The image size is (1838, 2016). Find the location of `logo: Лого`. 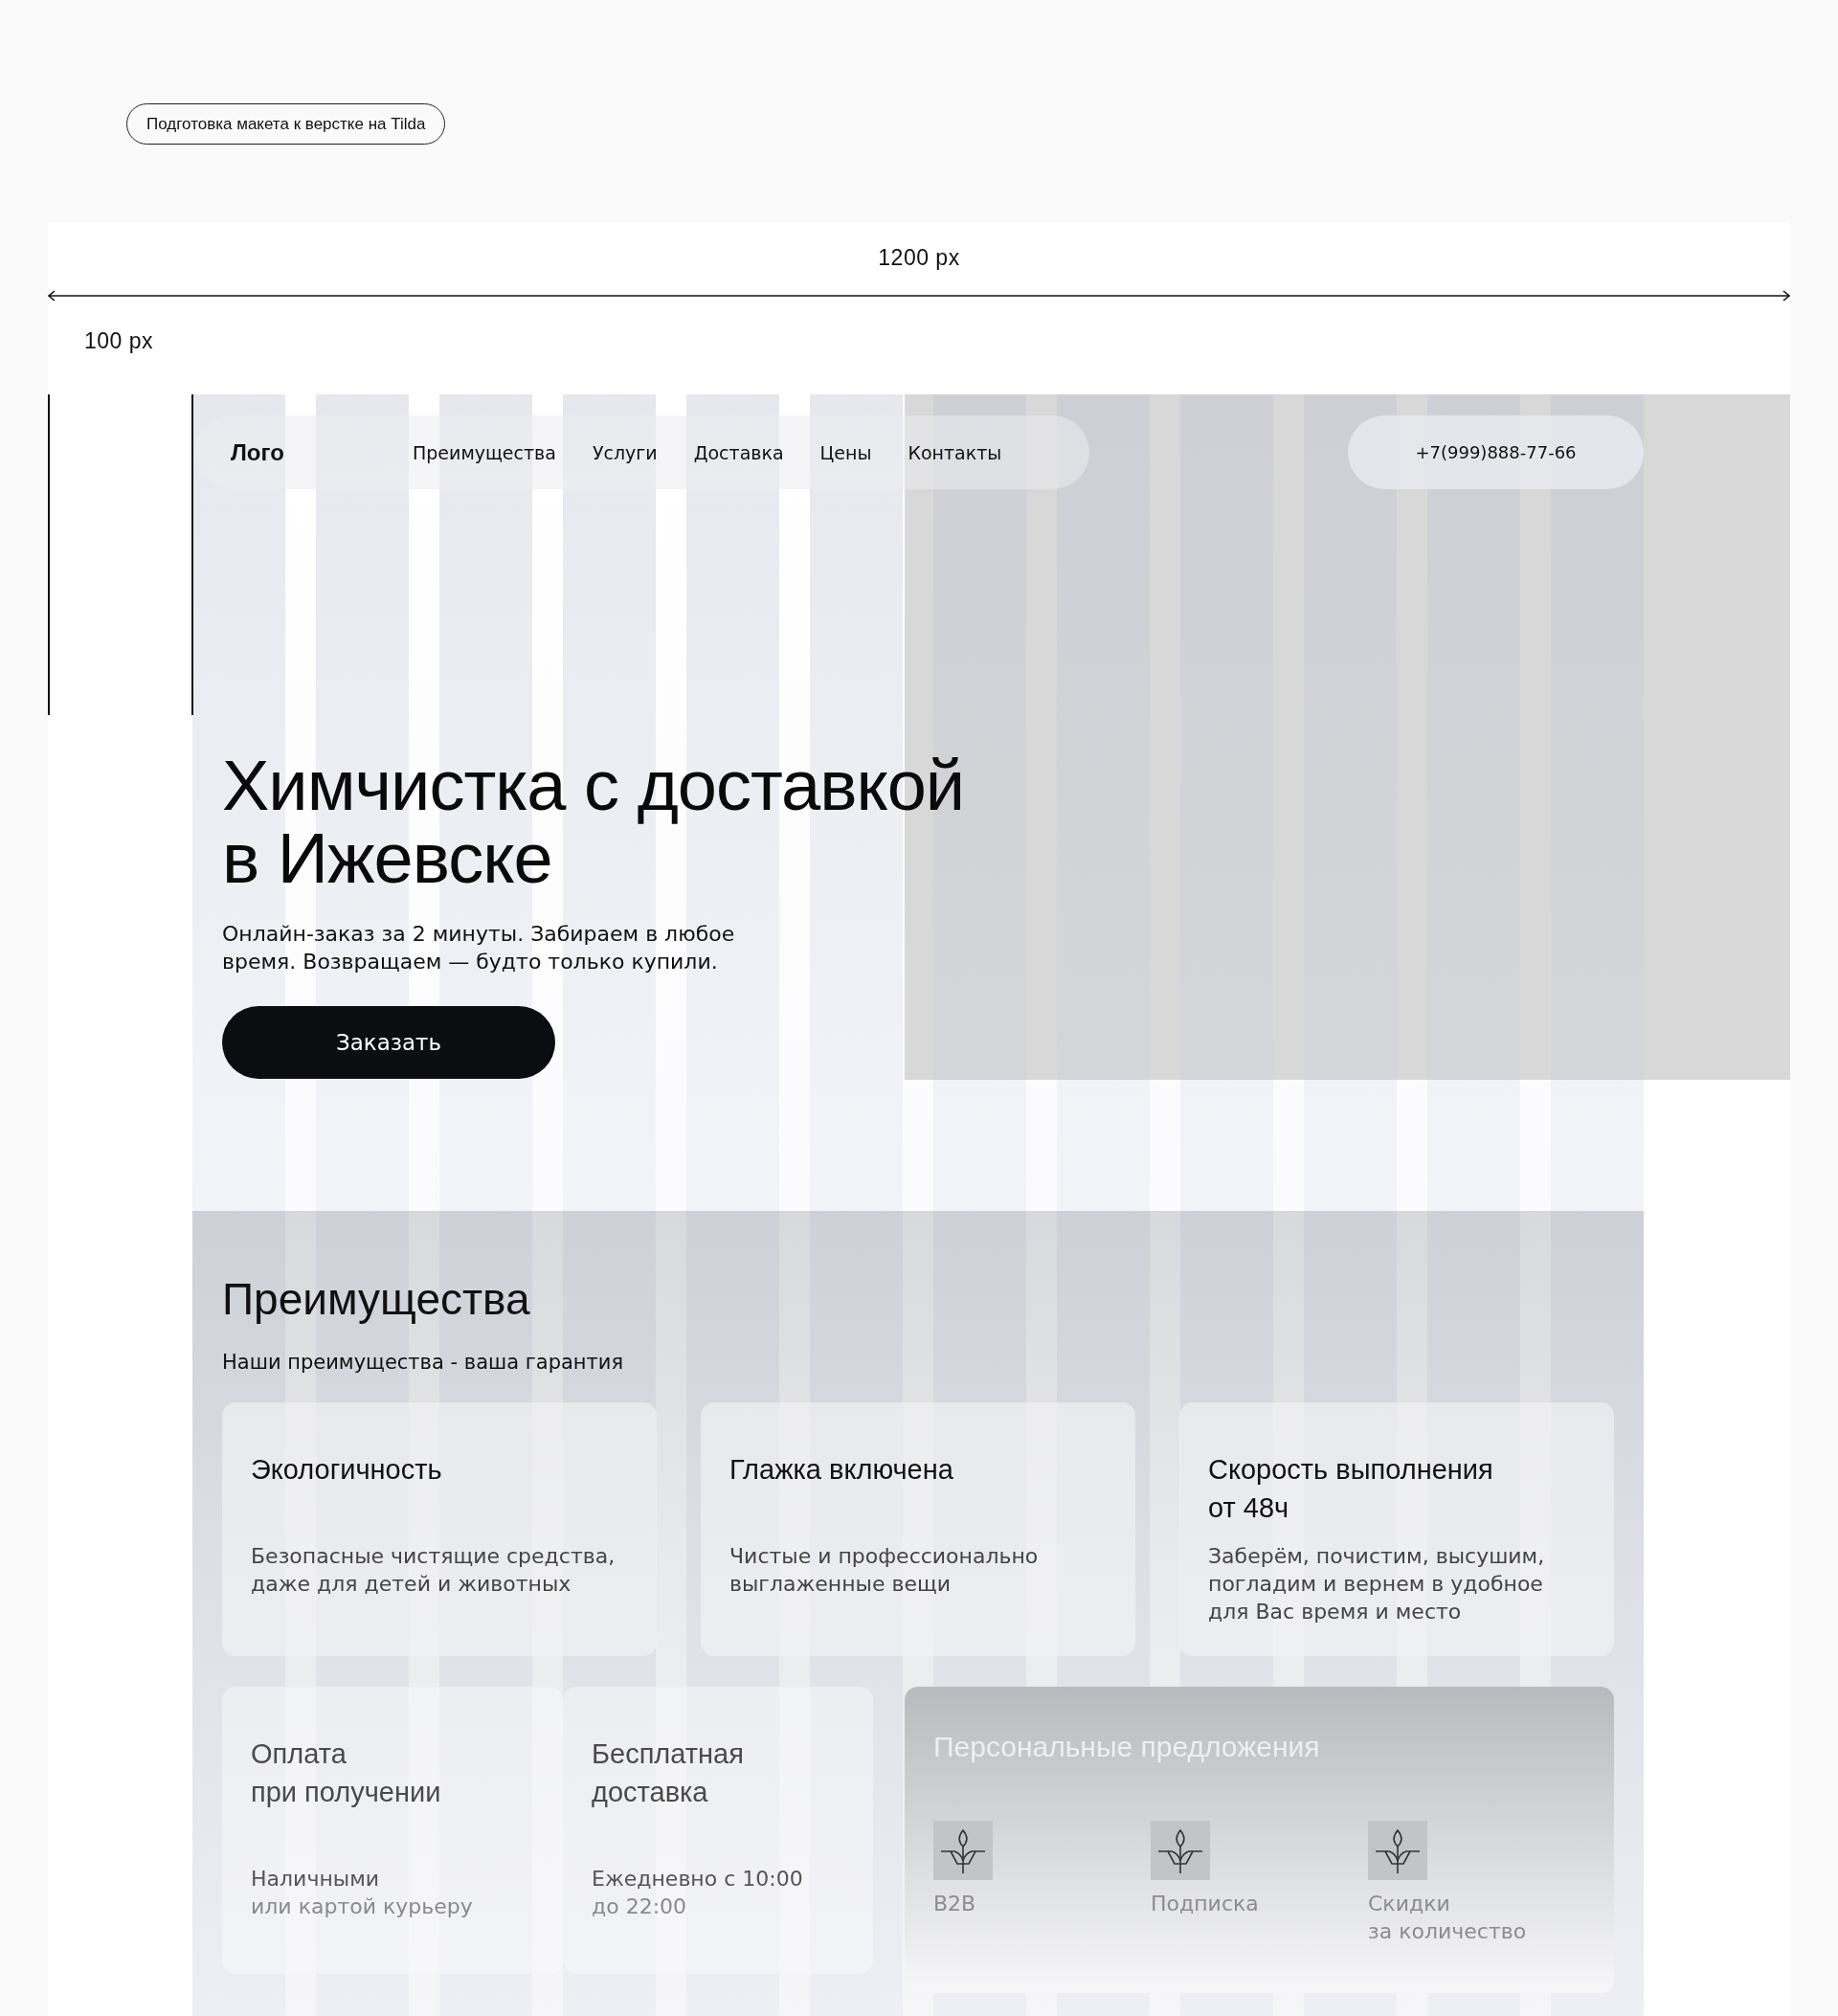

logo: Лого is located at coordinates (322, 452).